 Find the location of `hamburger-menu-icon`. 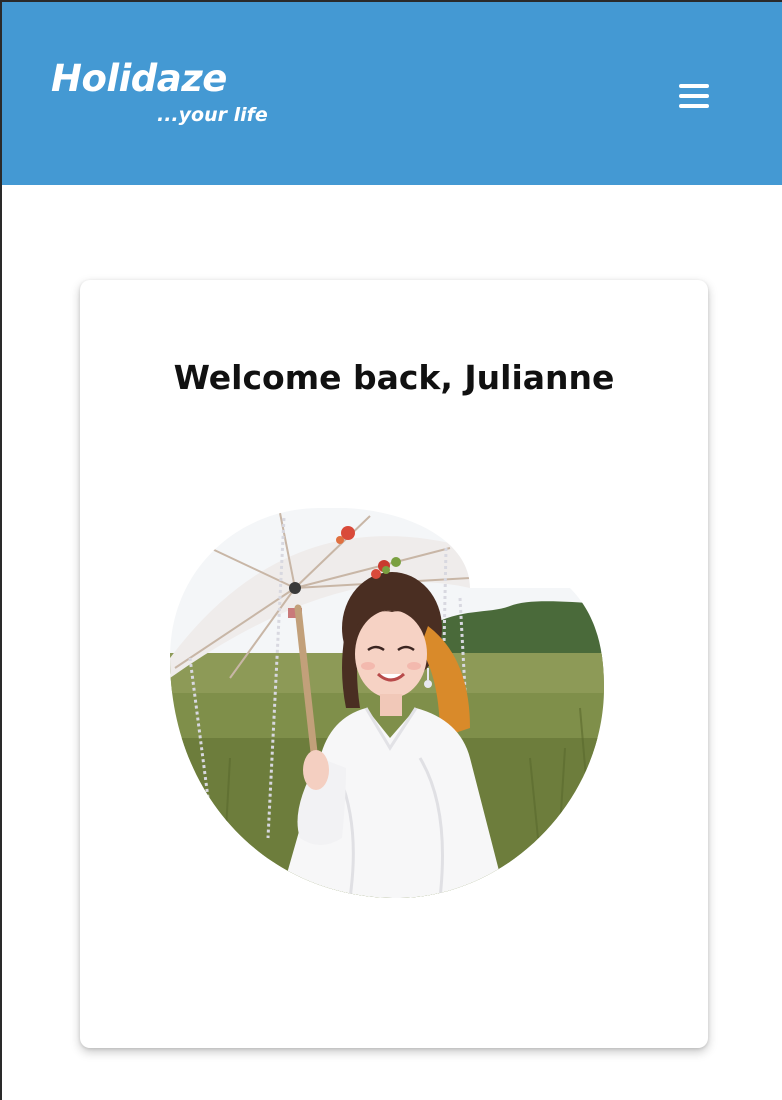

hamburger-menu-icon is located at coordinates (694, 96).